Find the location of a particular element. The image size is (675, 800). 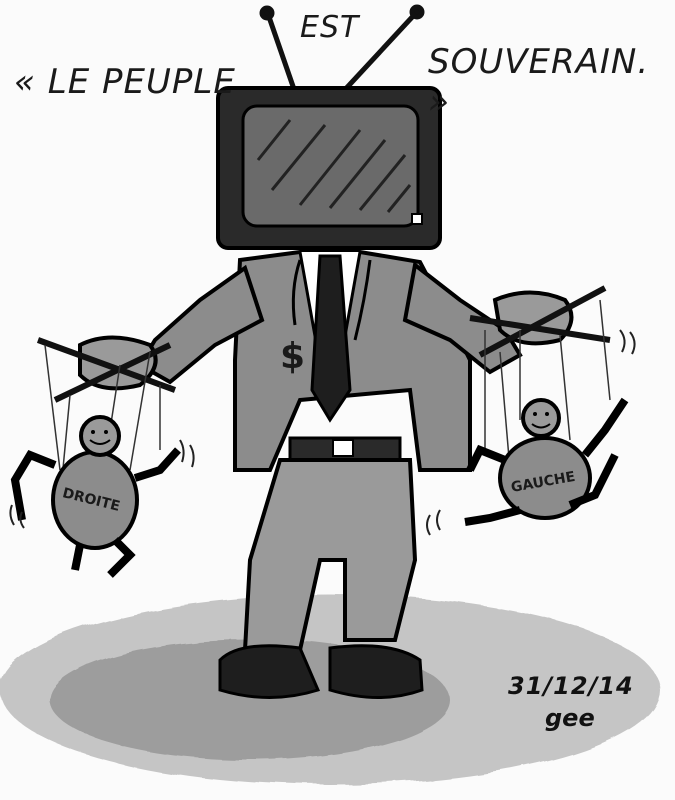

caption-middle: EST is located at coordinates (330, 27).